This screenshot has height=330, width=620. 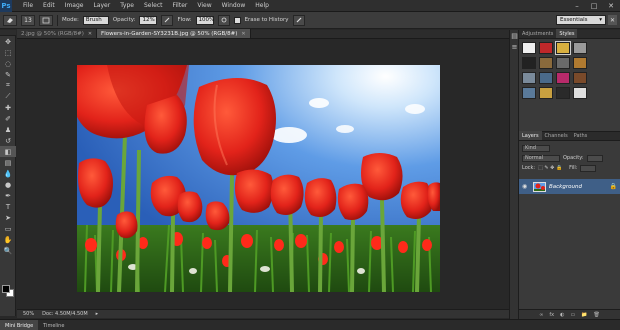 What do you see at coordinates (70, 20) in the screenshot?
I see `mode-label: Mode:` at bounding box center [70, 20].